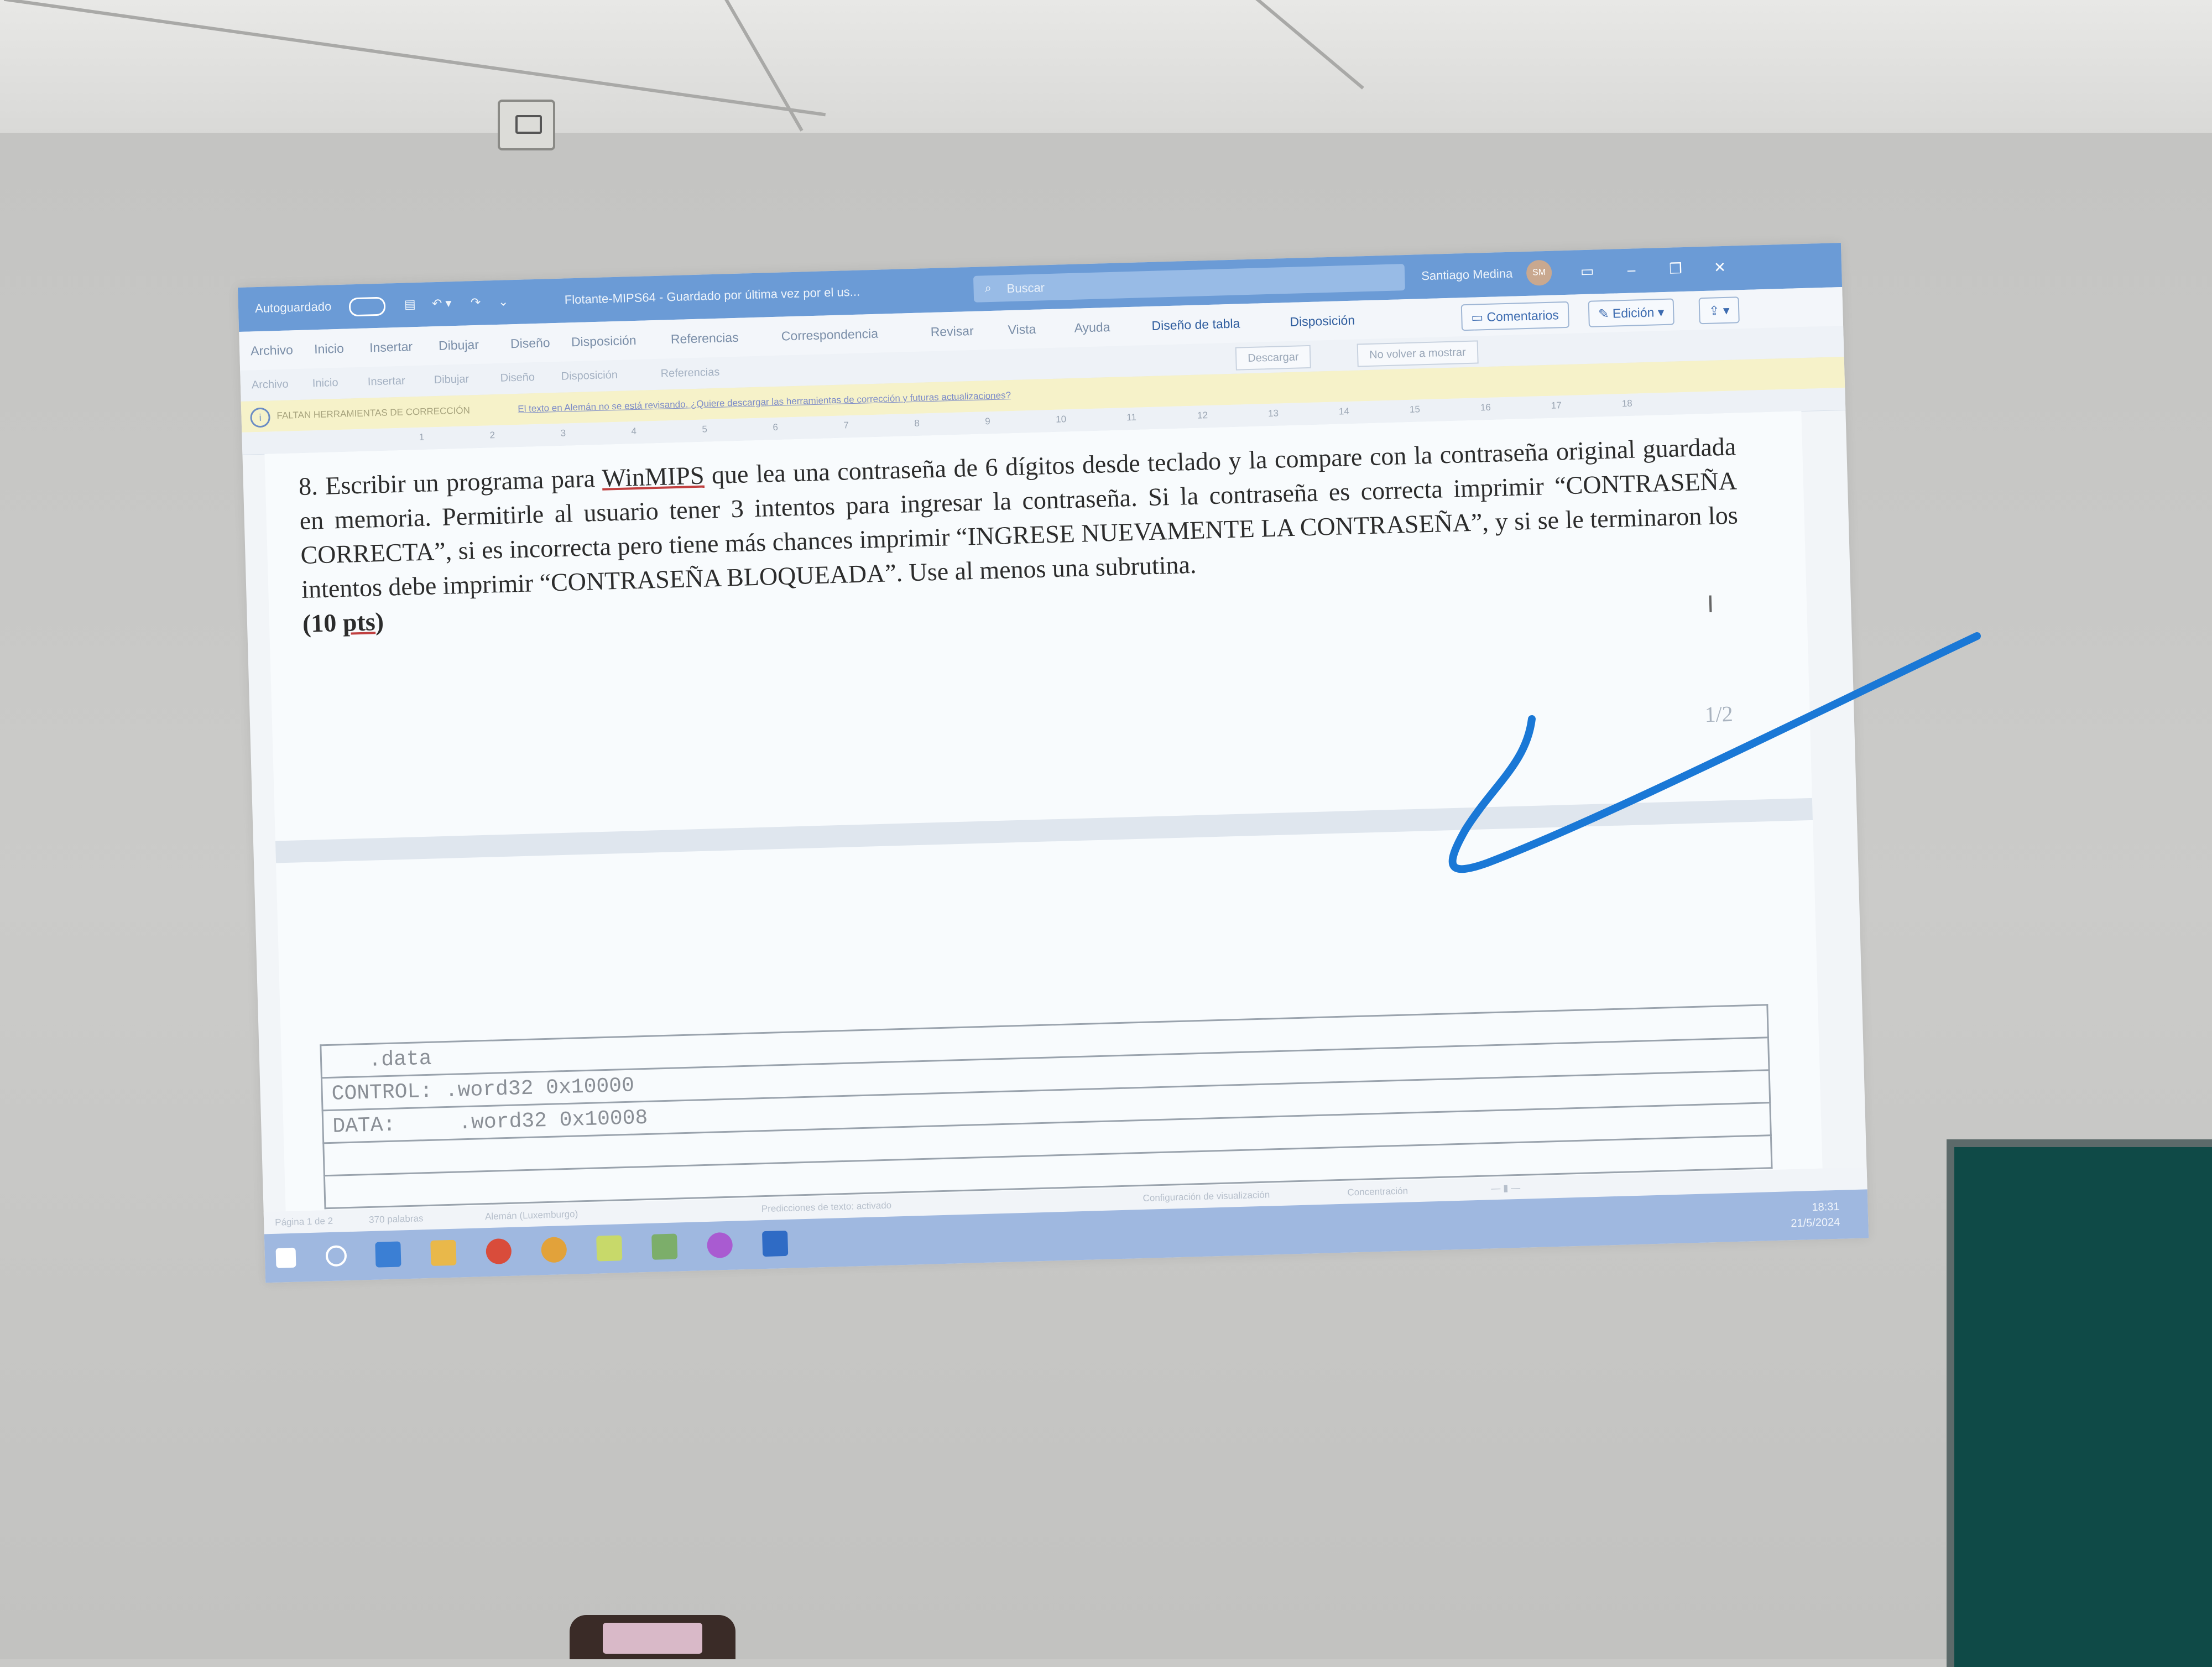 This screenshot has height=1667, width=2212. I want to click on points-word: pts, so click(359, 622).